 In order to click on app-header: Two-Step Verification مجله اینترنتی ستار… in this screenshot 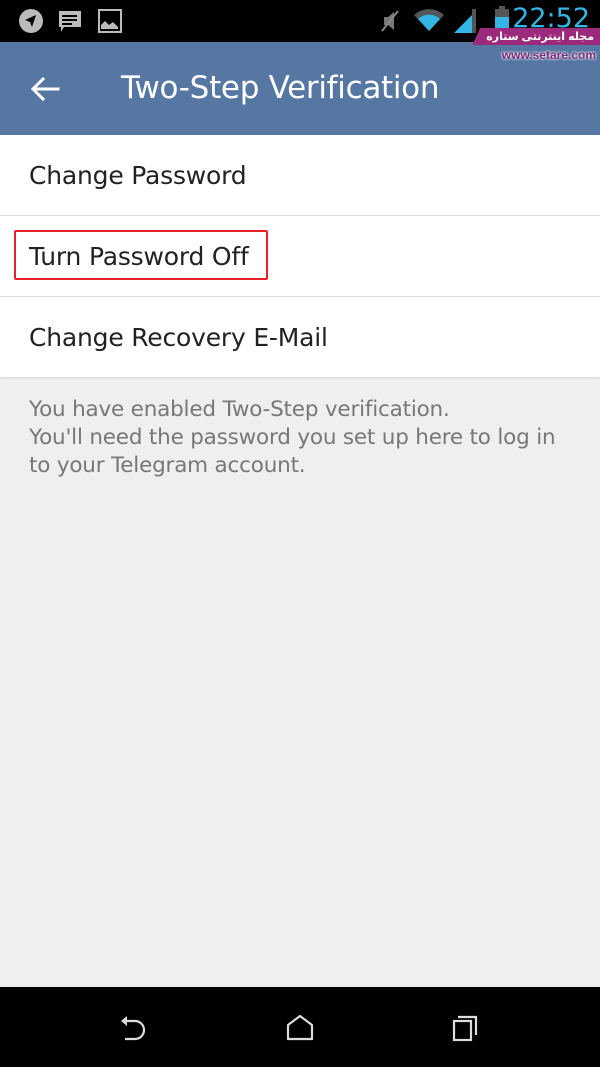, I will do `click(300, 81)`.